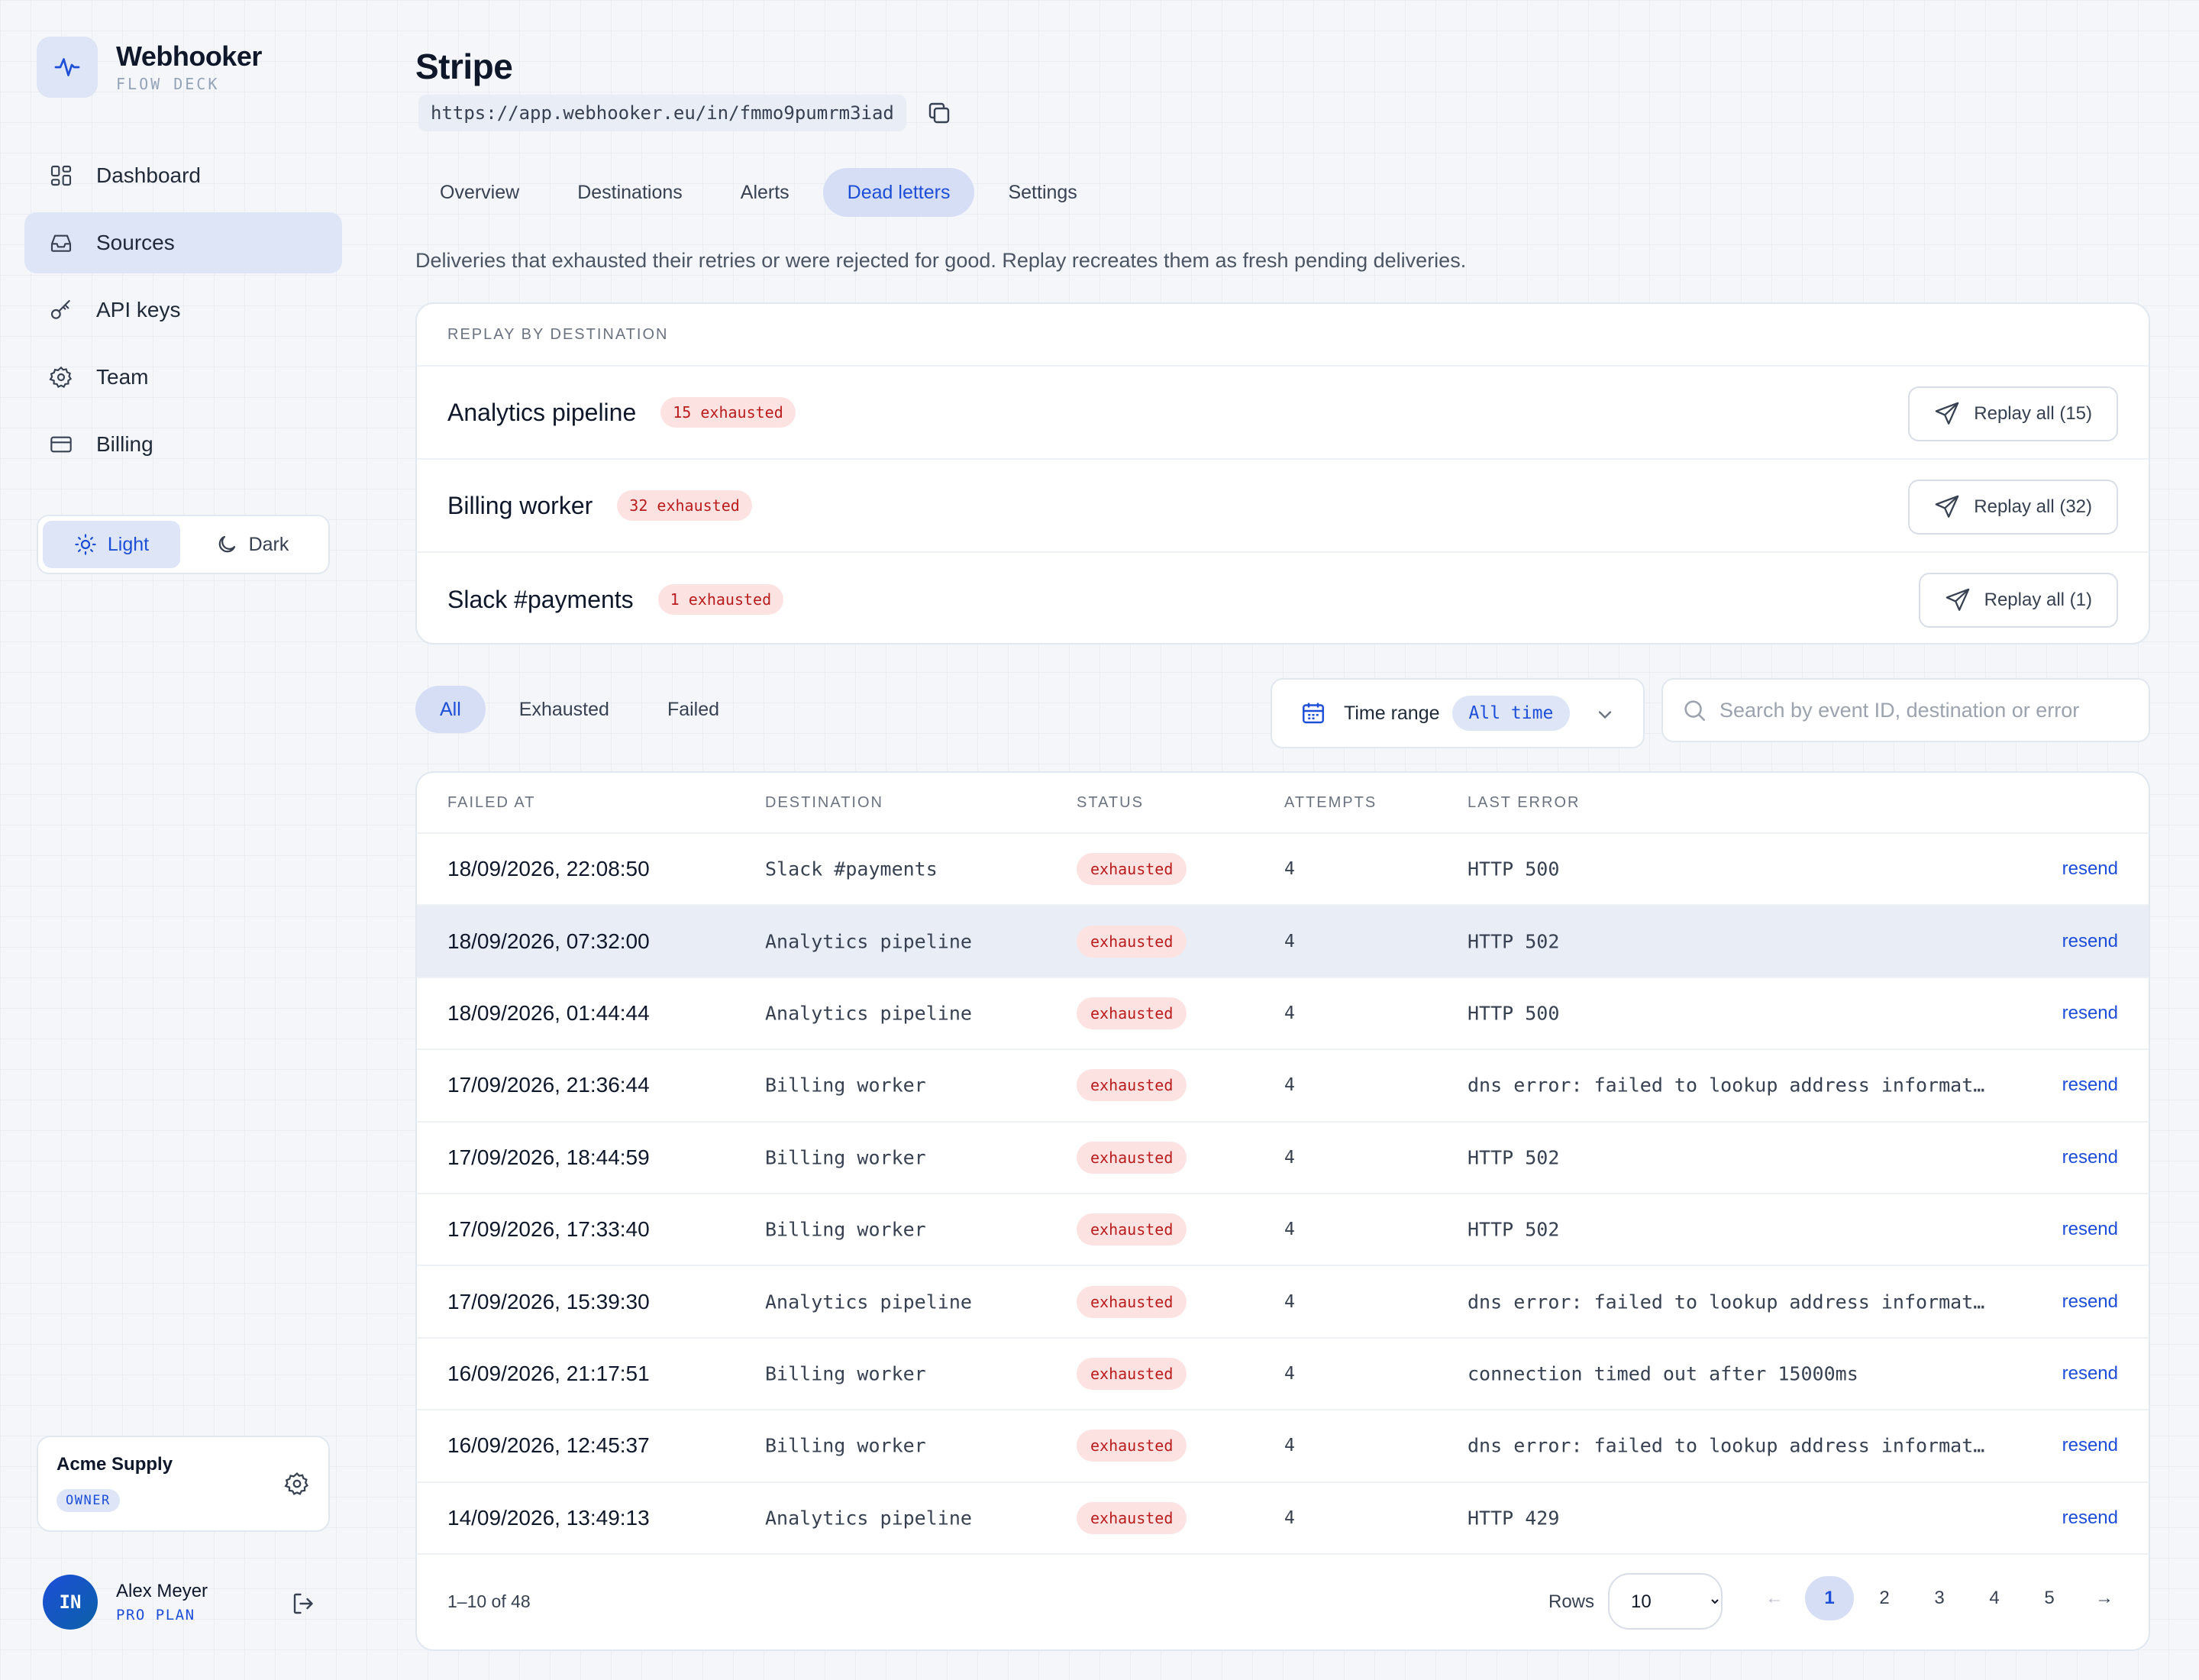 Image resolution: width=2199 pixels, height=1680 pixels. What do you see at coordinates (541, 599) in the screenshot?
I see `replay-destination-name: Slack #payments` at bounding box center [541, 599].